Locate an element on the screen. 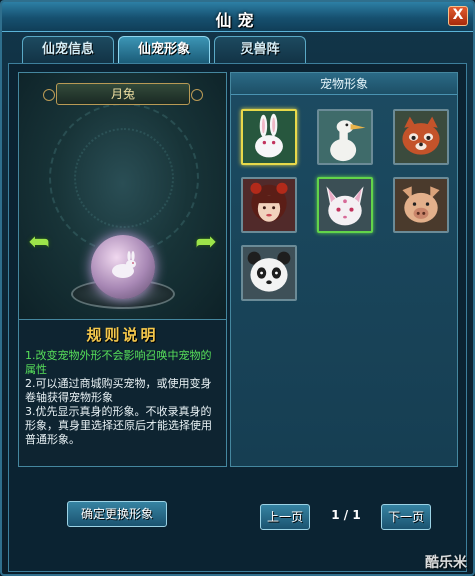  pig-icon is located at coordinates (421, 205).